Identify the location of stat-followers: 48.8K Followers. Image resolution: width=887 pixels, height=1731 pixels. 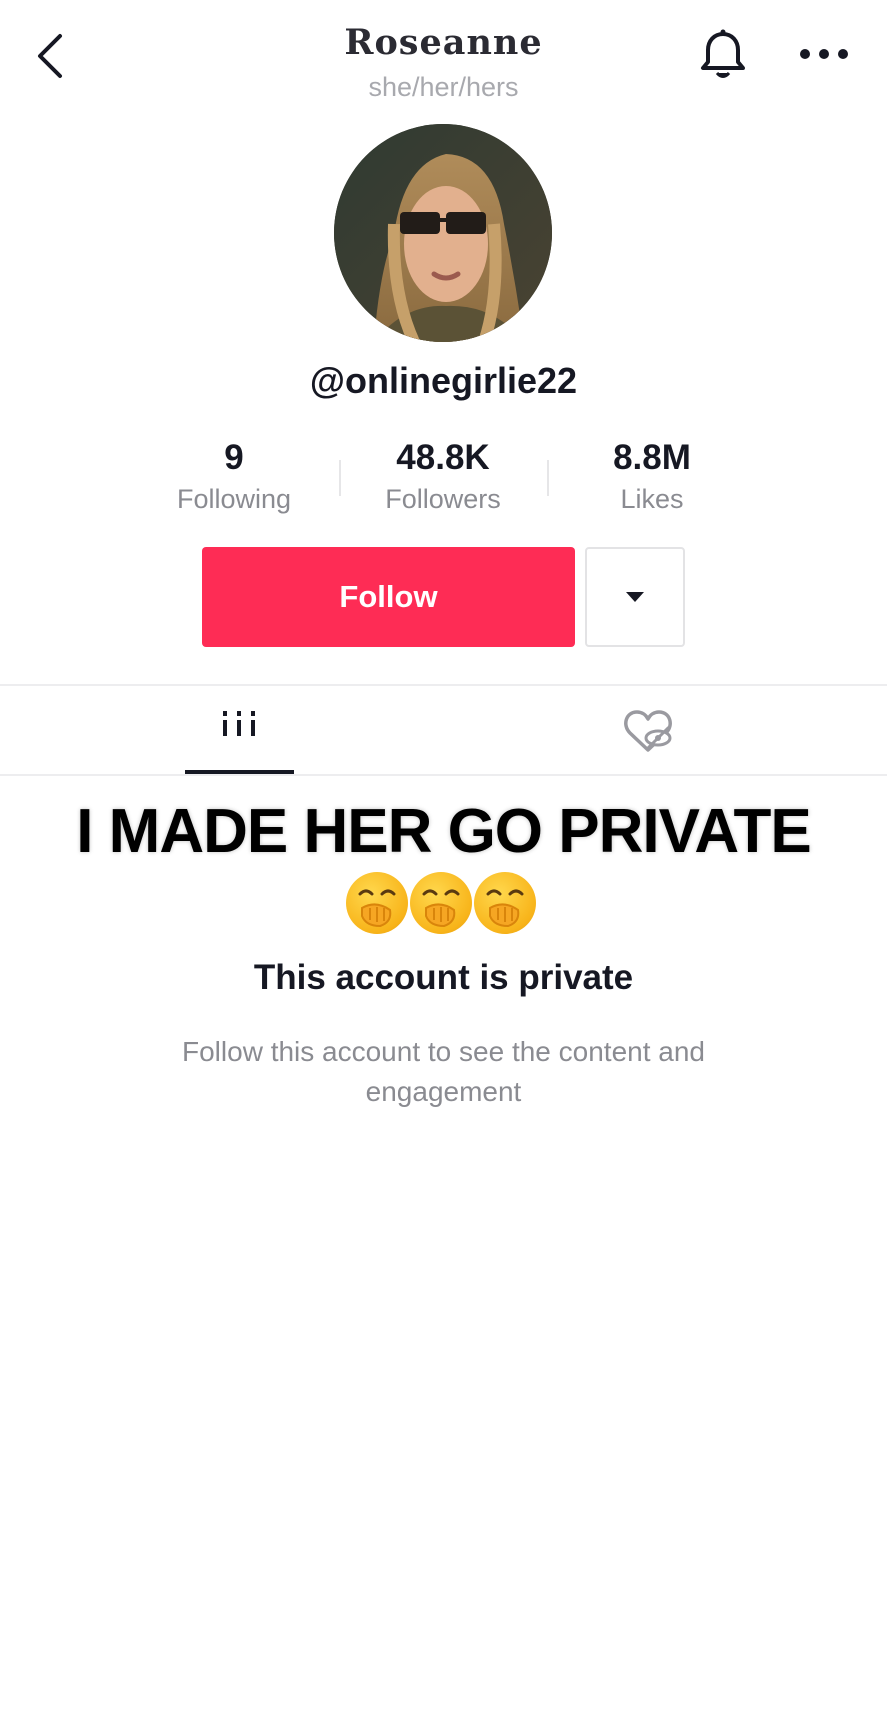
(443, 475).